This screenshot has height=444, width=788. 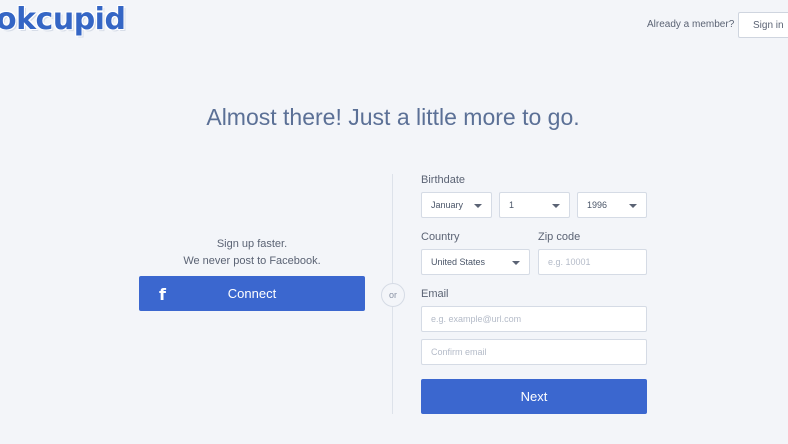 I want to click on zip-code-input: e.g. 10001, so click(x=592, y=262).